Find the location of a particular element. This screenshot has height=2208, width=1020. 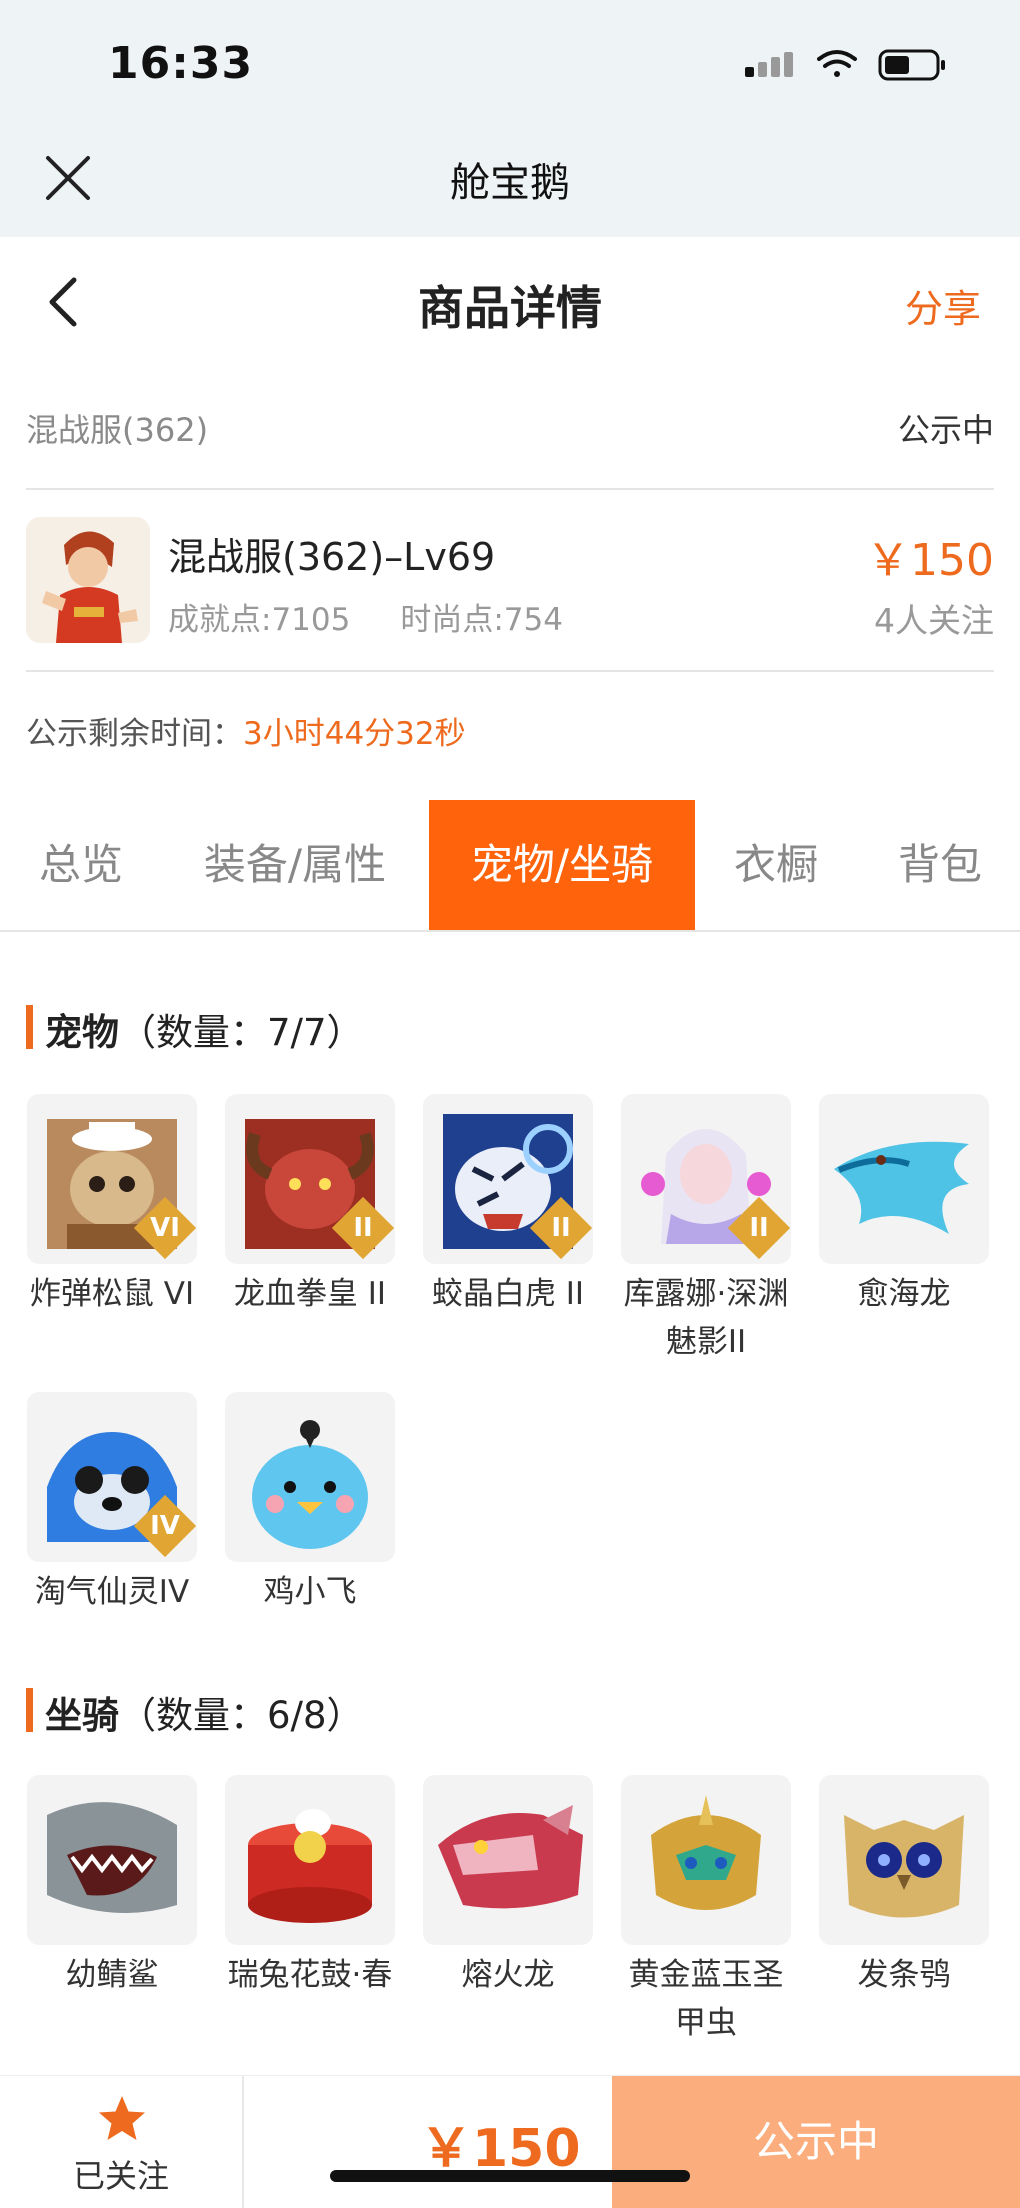

mount-item: 熔火龙 is located at coordinates (508, 1887).